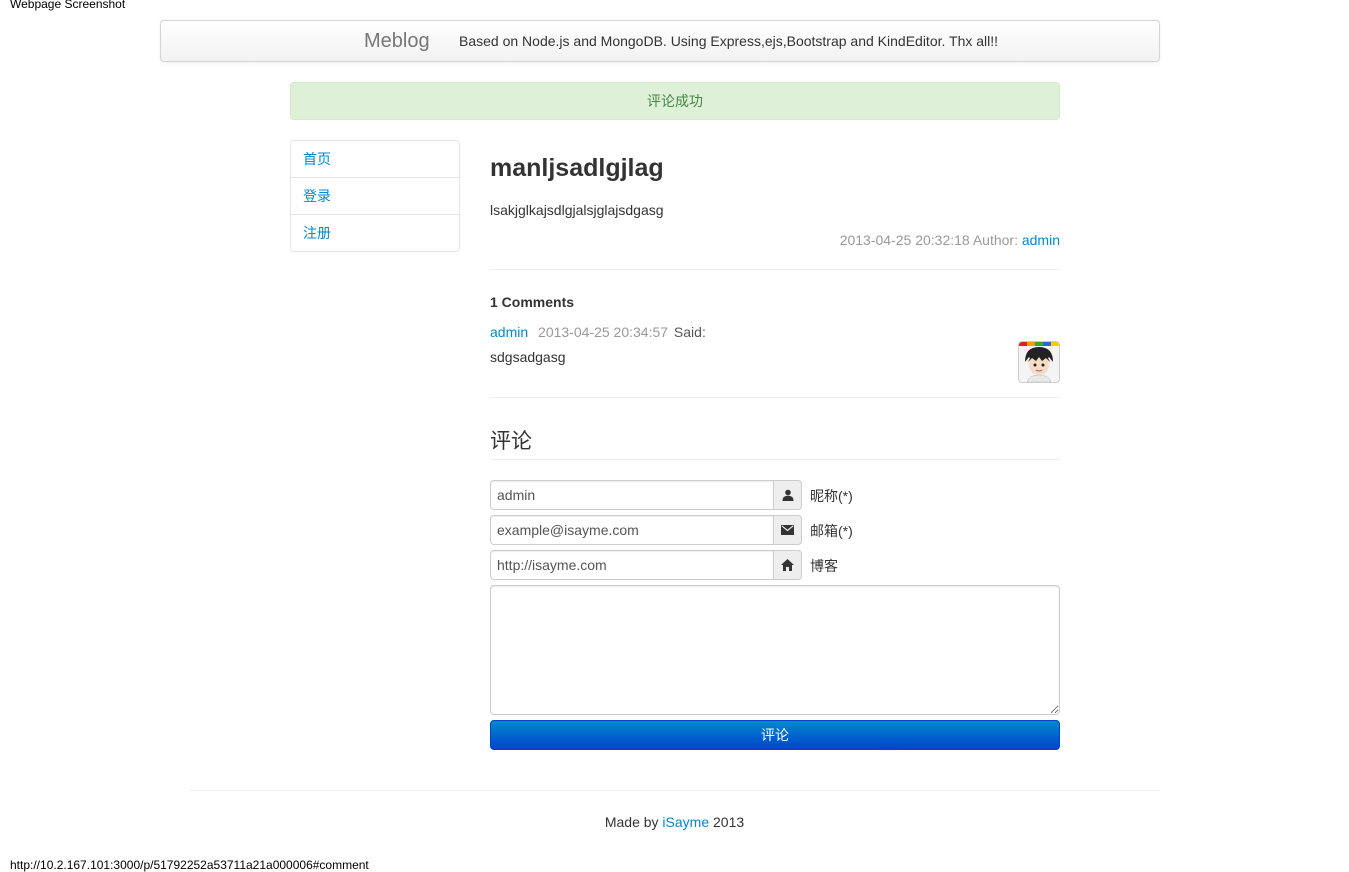 Image resolution: width=1349 pixels, height=872 pixels. I want to click on comment-said-label: Said:, so click(689, 332).